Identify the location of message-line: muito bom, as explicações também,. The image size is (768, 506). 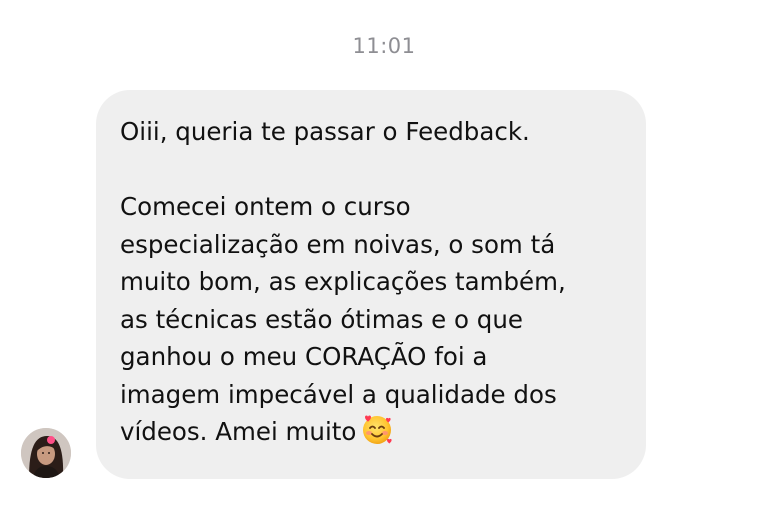
(343, 281).